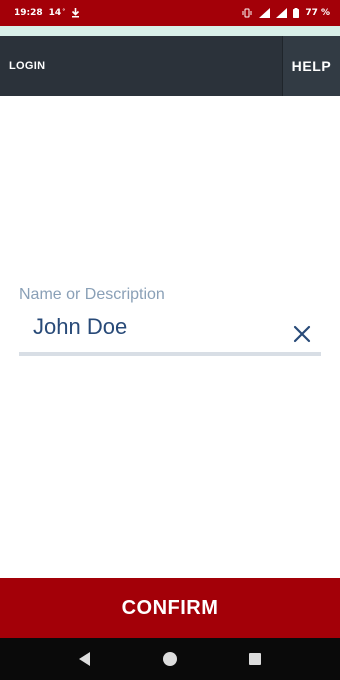 This screenshot has height=680, width=340. What do you see at coordinates (317, 13) in the screenshot?
I see `battery-percent: 77 %` at bounding box center [317, 13].